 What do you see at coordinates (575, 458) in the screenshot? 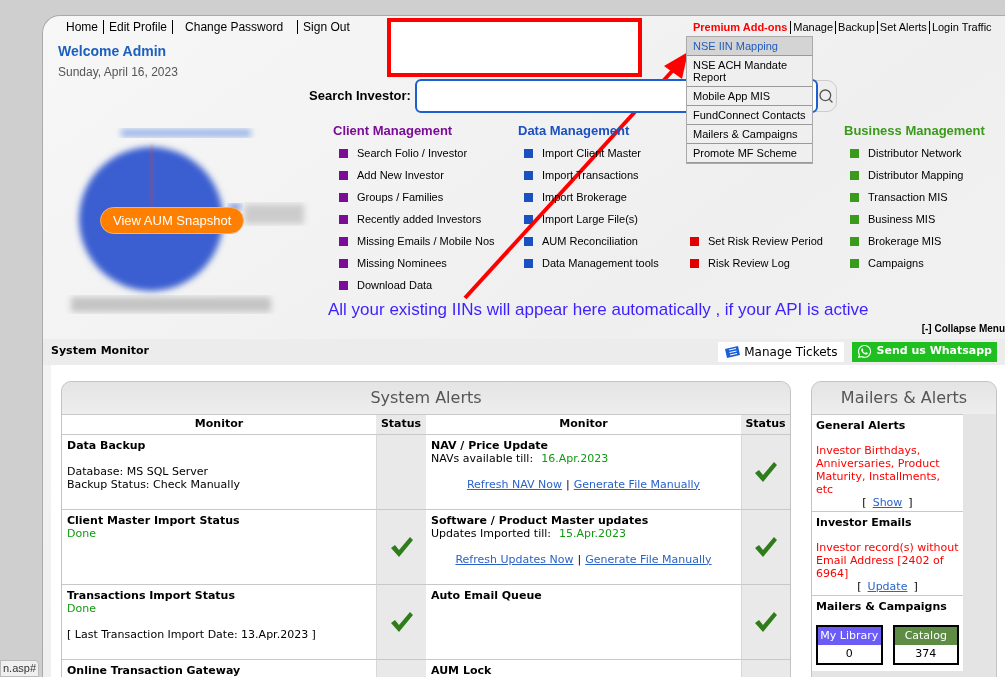
I see `detail-date: 16.Apr.2023` at bounding box center [575, 458].